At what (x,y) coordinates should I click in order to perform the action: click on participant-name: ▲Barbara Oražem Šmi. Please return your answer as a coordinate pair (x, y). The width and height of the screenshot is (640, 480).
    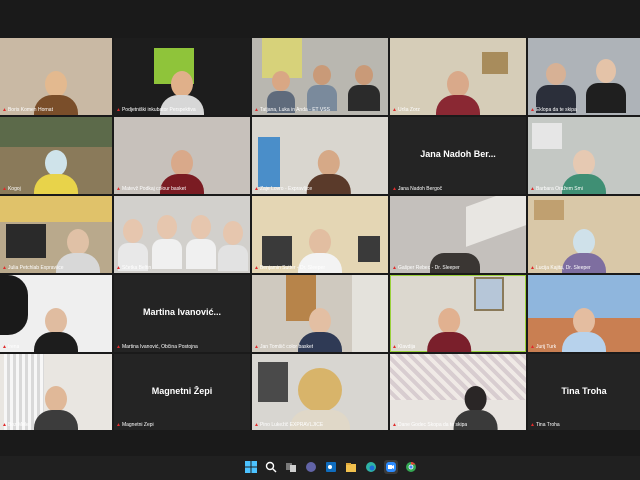
    Looking at the image, I should click on (556, 189).